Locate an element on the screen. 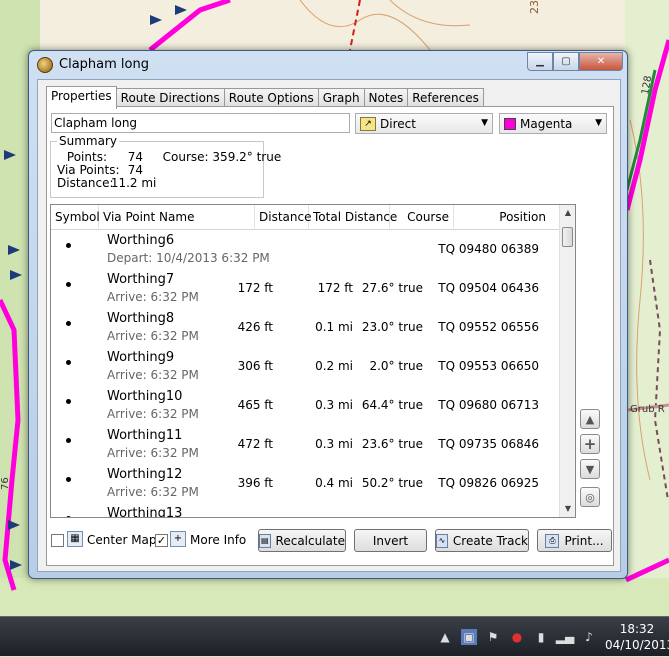  map-label: 76 is located at coordinates (5, 483).